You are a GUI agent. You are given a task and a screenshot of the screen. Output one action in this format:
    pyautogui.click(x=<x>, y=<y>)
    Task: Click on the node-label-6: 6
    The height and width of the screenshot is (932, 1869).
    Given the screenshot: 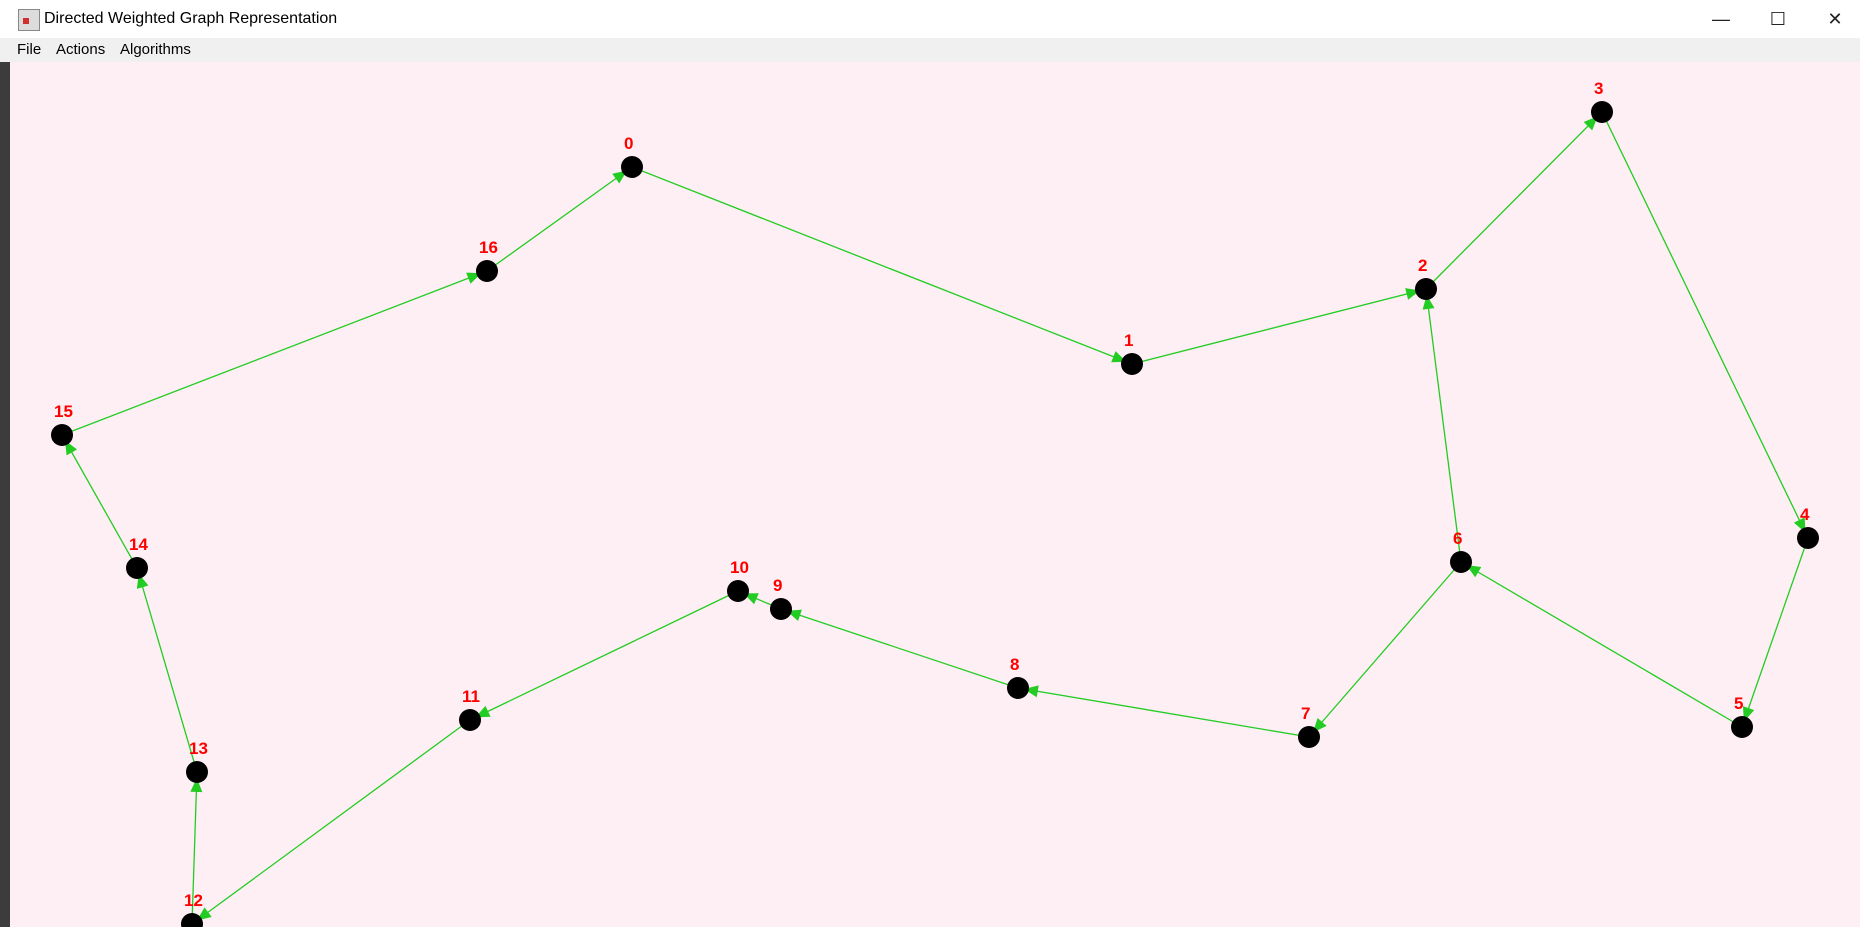 What is the action you would take?
    pyautogui.click(x=1457, y=538)
    